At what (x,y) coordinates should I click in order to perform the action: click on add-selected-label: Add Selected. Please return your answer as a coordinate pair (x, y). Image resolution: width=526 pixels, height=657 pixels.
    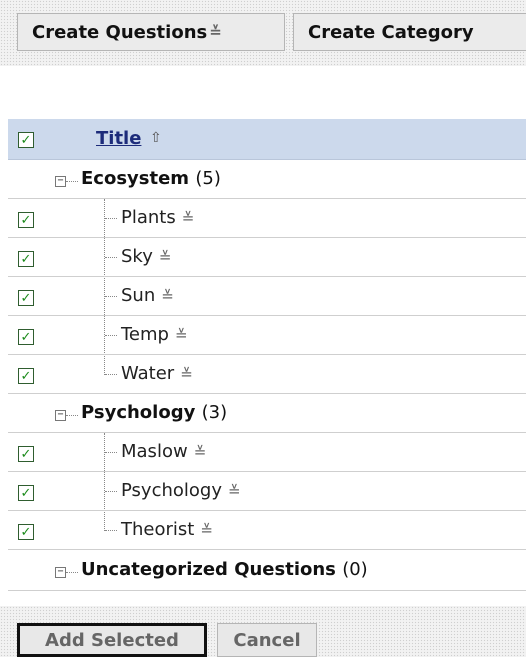
    Looking at the image, I should click on (112, 640).